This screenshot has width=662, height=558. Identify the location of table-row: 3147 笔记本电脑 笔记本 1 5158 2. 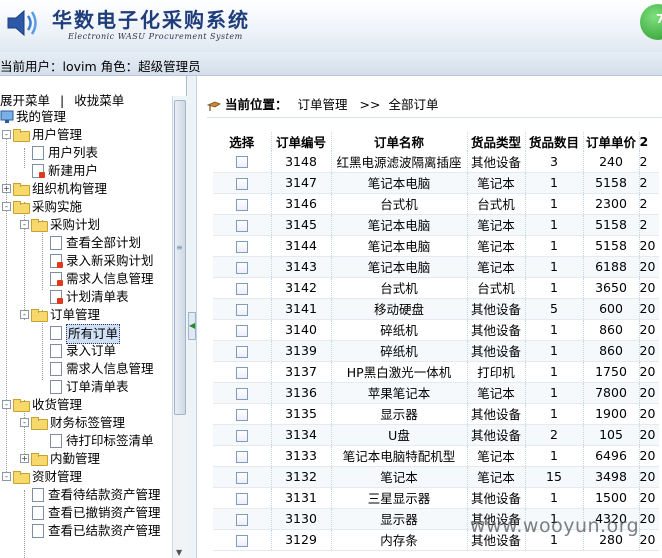
(436, 183).